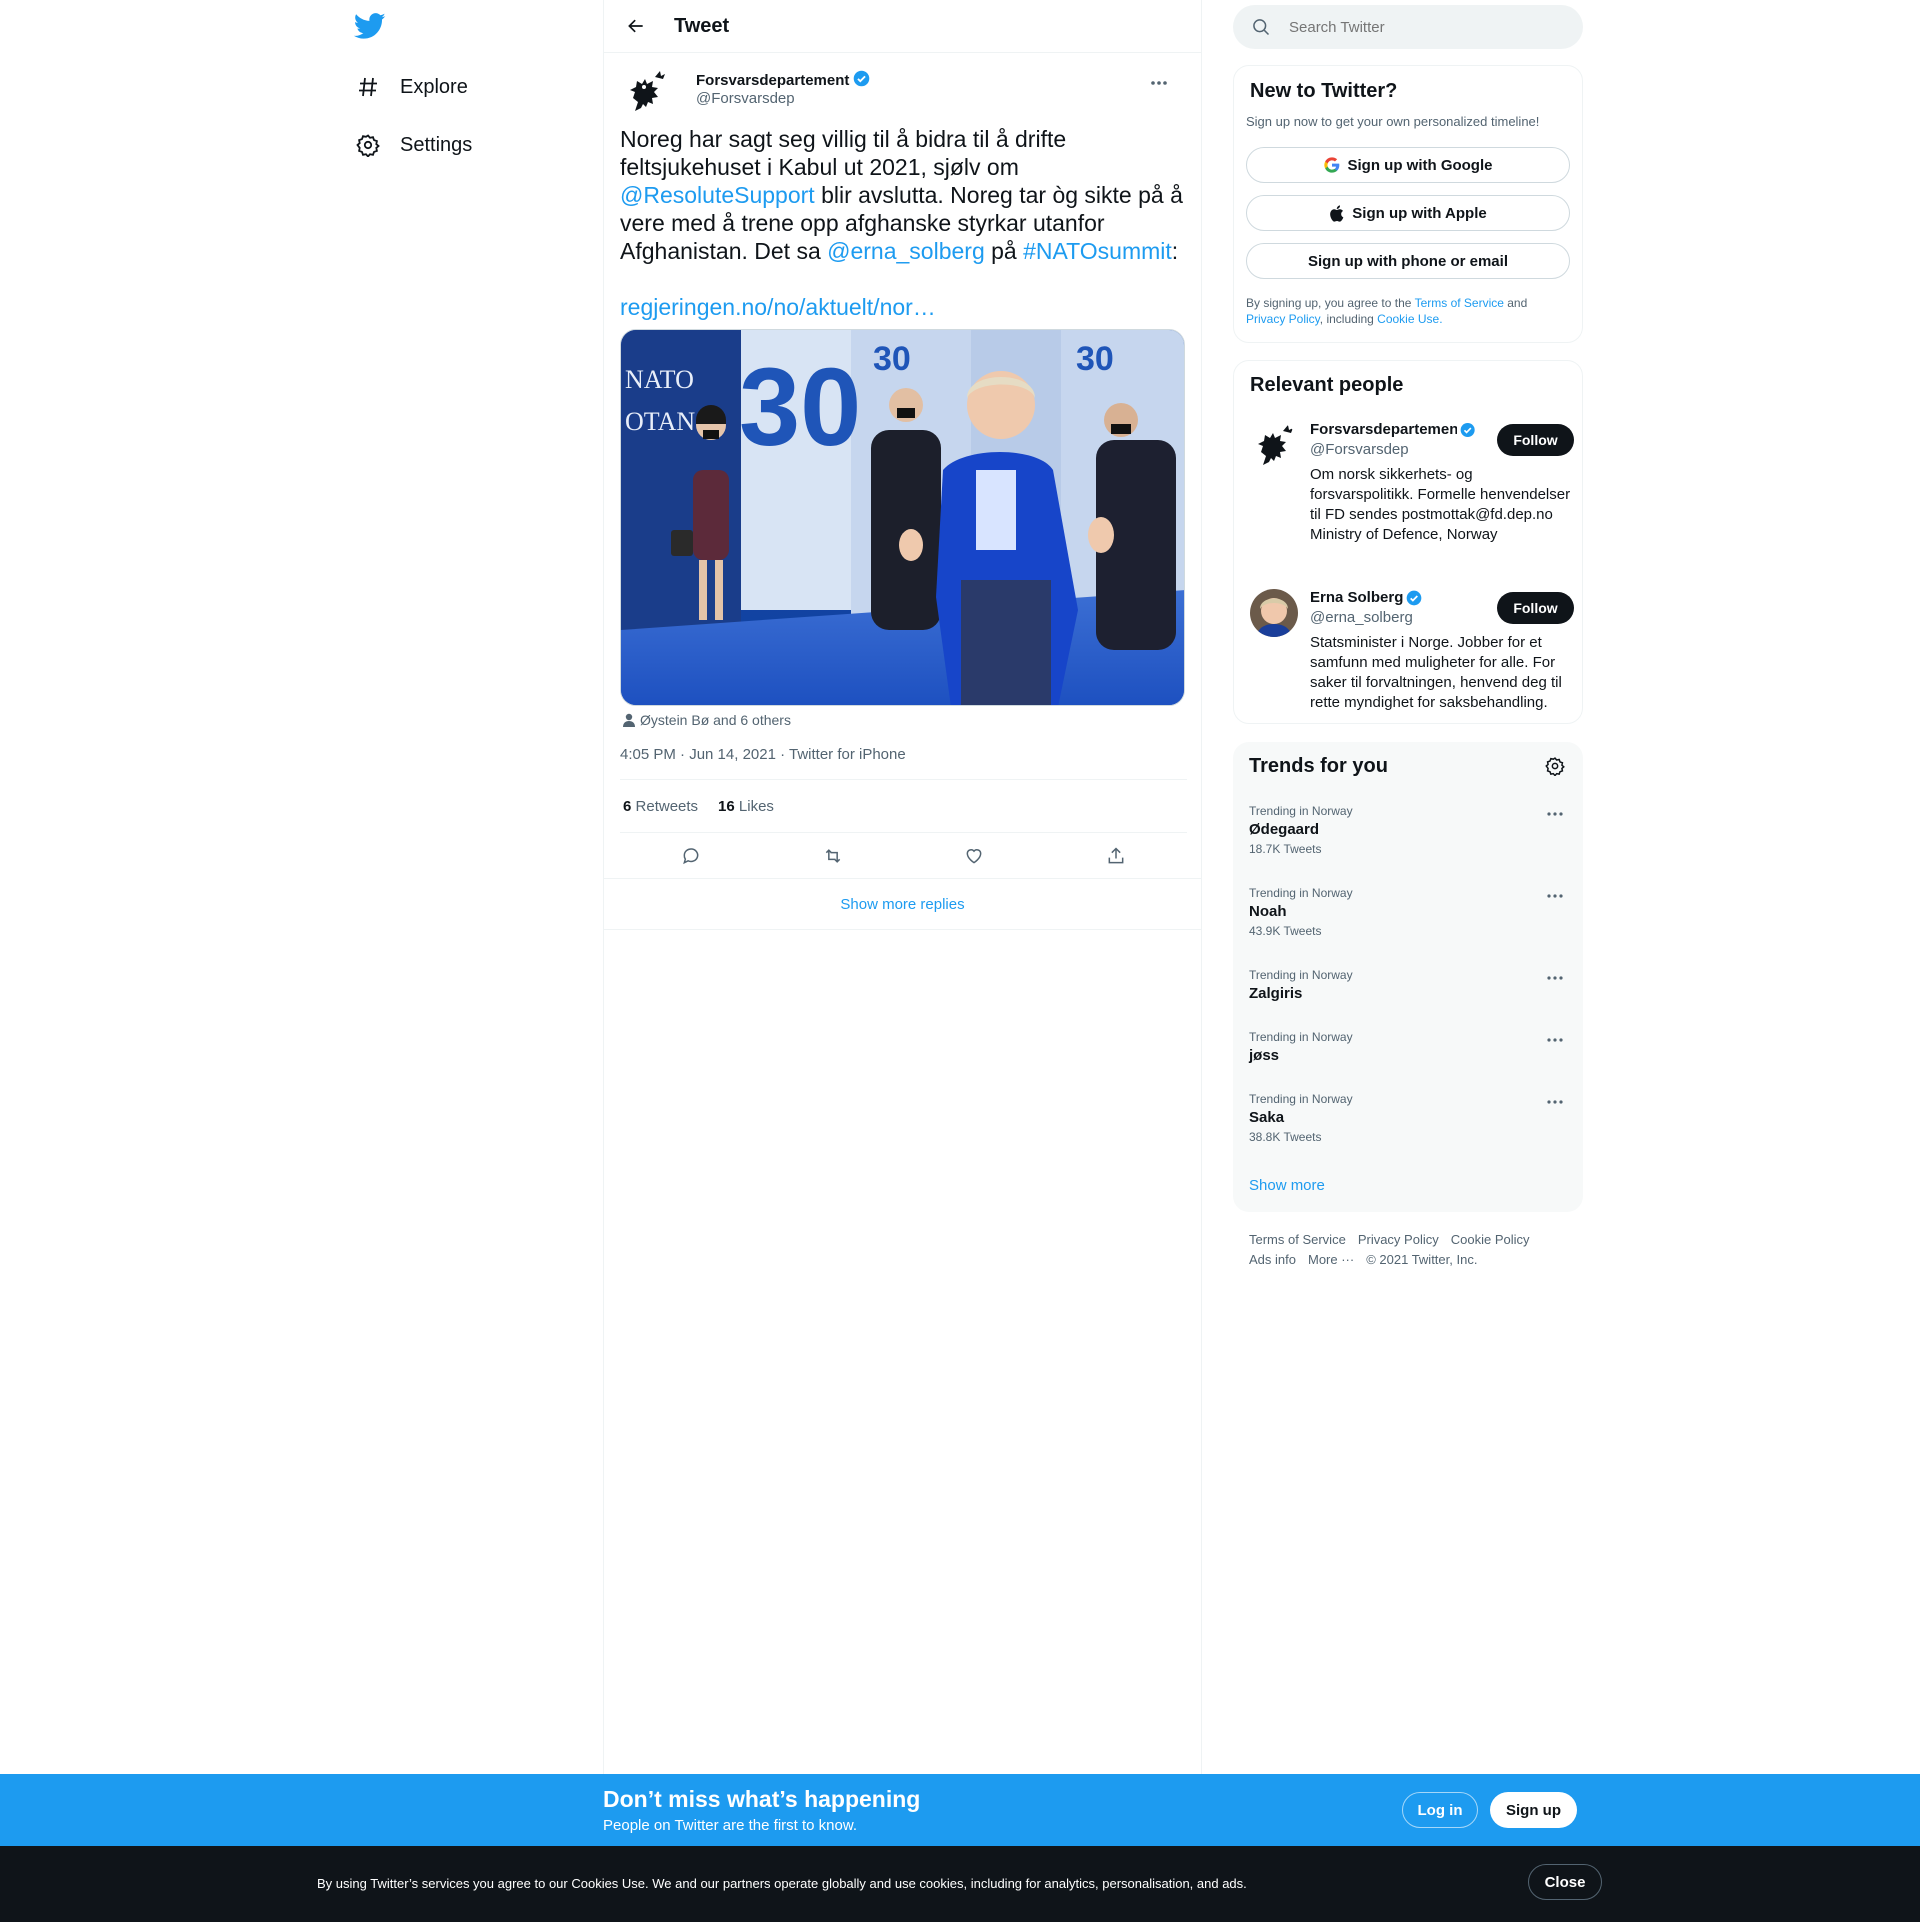 The height and width of the screenshot is (1922, 1920). I want to click on erna-solberg-avatar, so click(1274, 613).